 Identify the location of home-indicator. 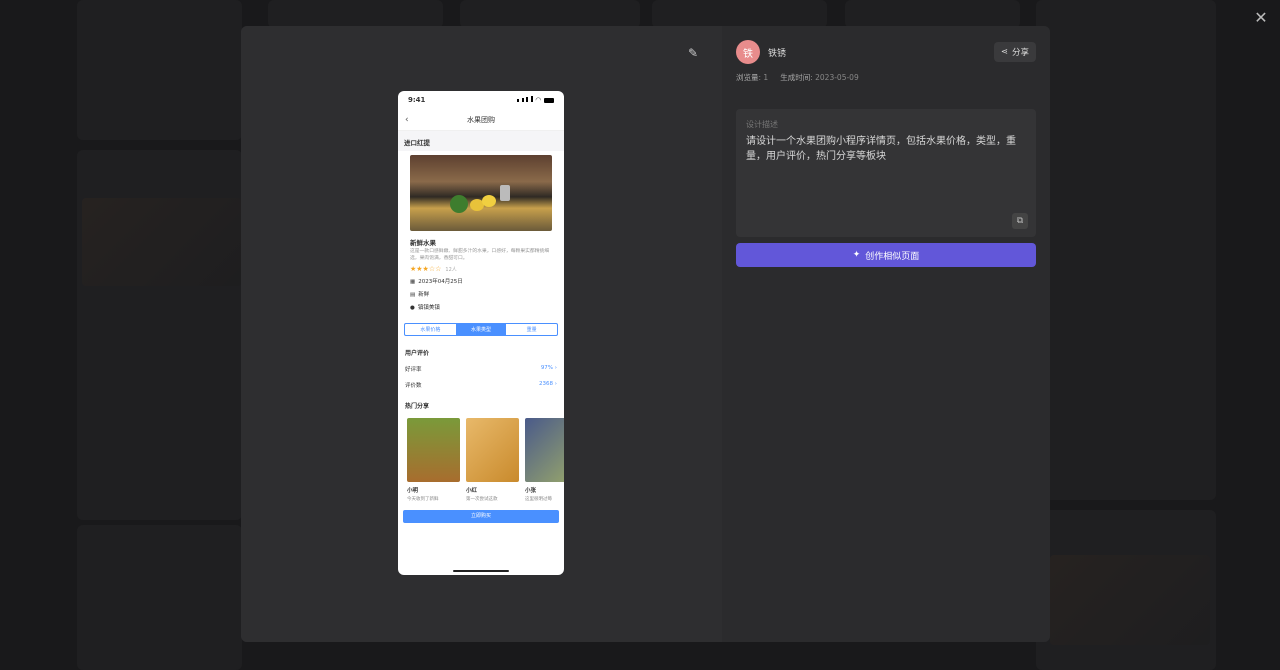
(481, 571).